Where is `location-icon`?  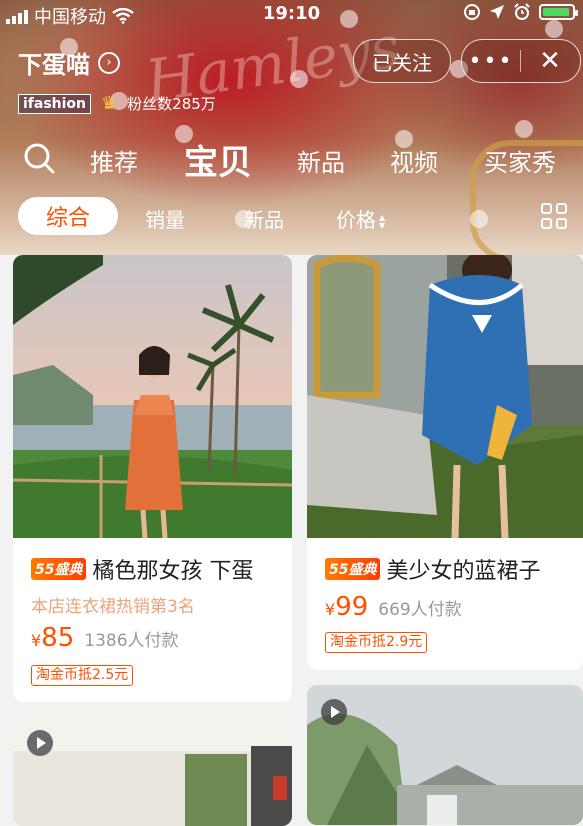 location-icon is located at coordinates (497, 12).